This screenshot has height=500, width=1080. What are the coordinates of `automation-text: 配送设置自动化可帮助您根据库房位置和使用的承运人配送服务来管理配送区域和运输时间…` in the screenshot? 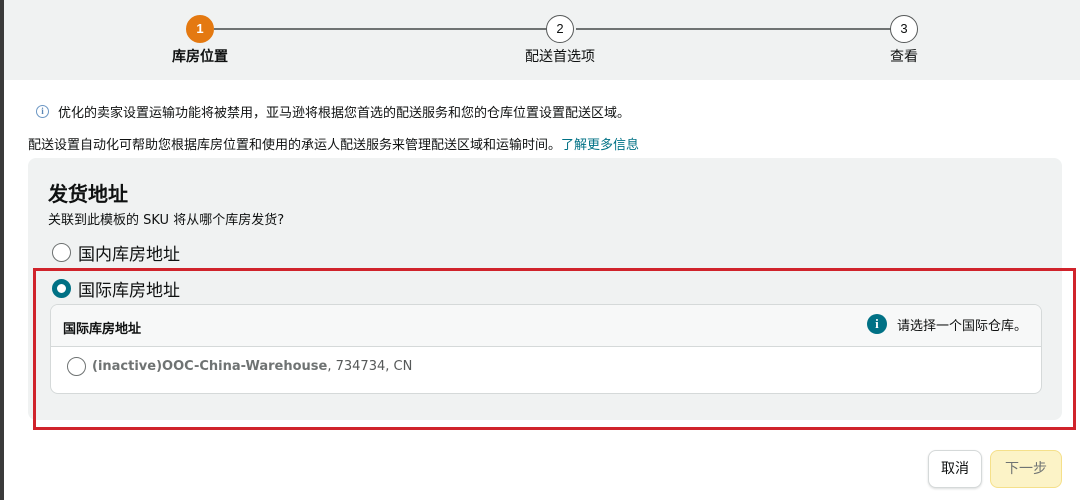 It's located at (295, 145).